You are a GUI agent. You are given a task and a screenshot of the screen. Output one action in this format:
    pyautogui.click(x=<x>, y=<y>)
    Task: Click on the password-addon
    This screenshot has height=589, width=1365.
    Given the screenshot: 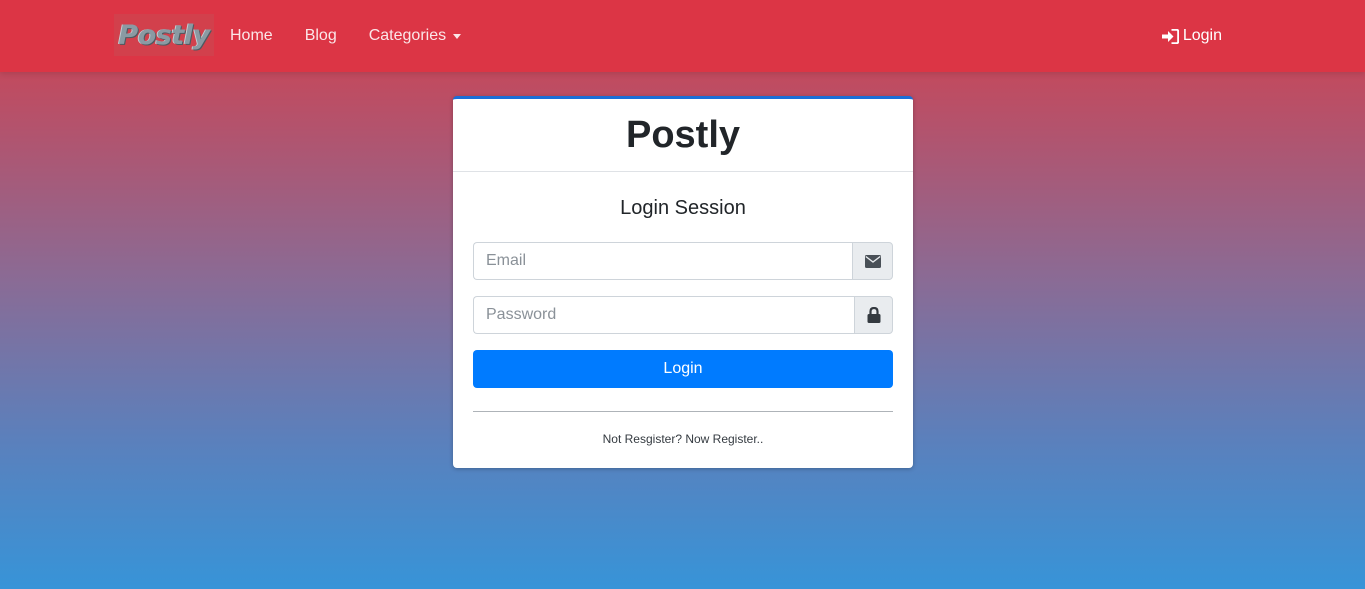 What is the action you would take?
    pyautogui.click(x=873, y=315)
    